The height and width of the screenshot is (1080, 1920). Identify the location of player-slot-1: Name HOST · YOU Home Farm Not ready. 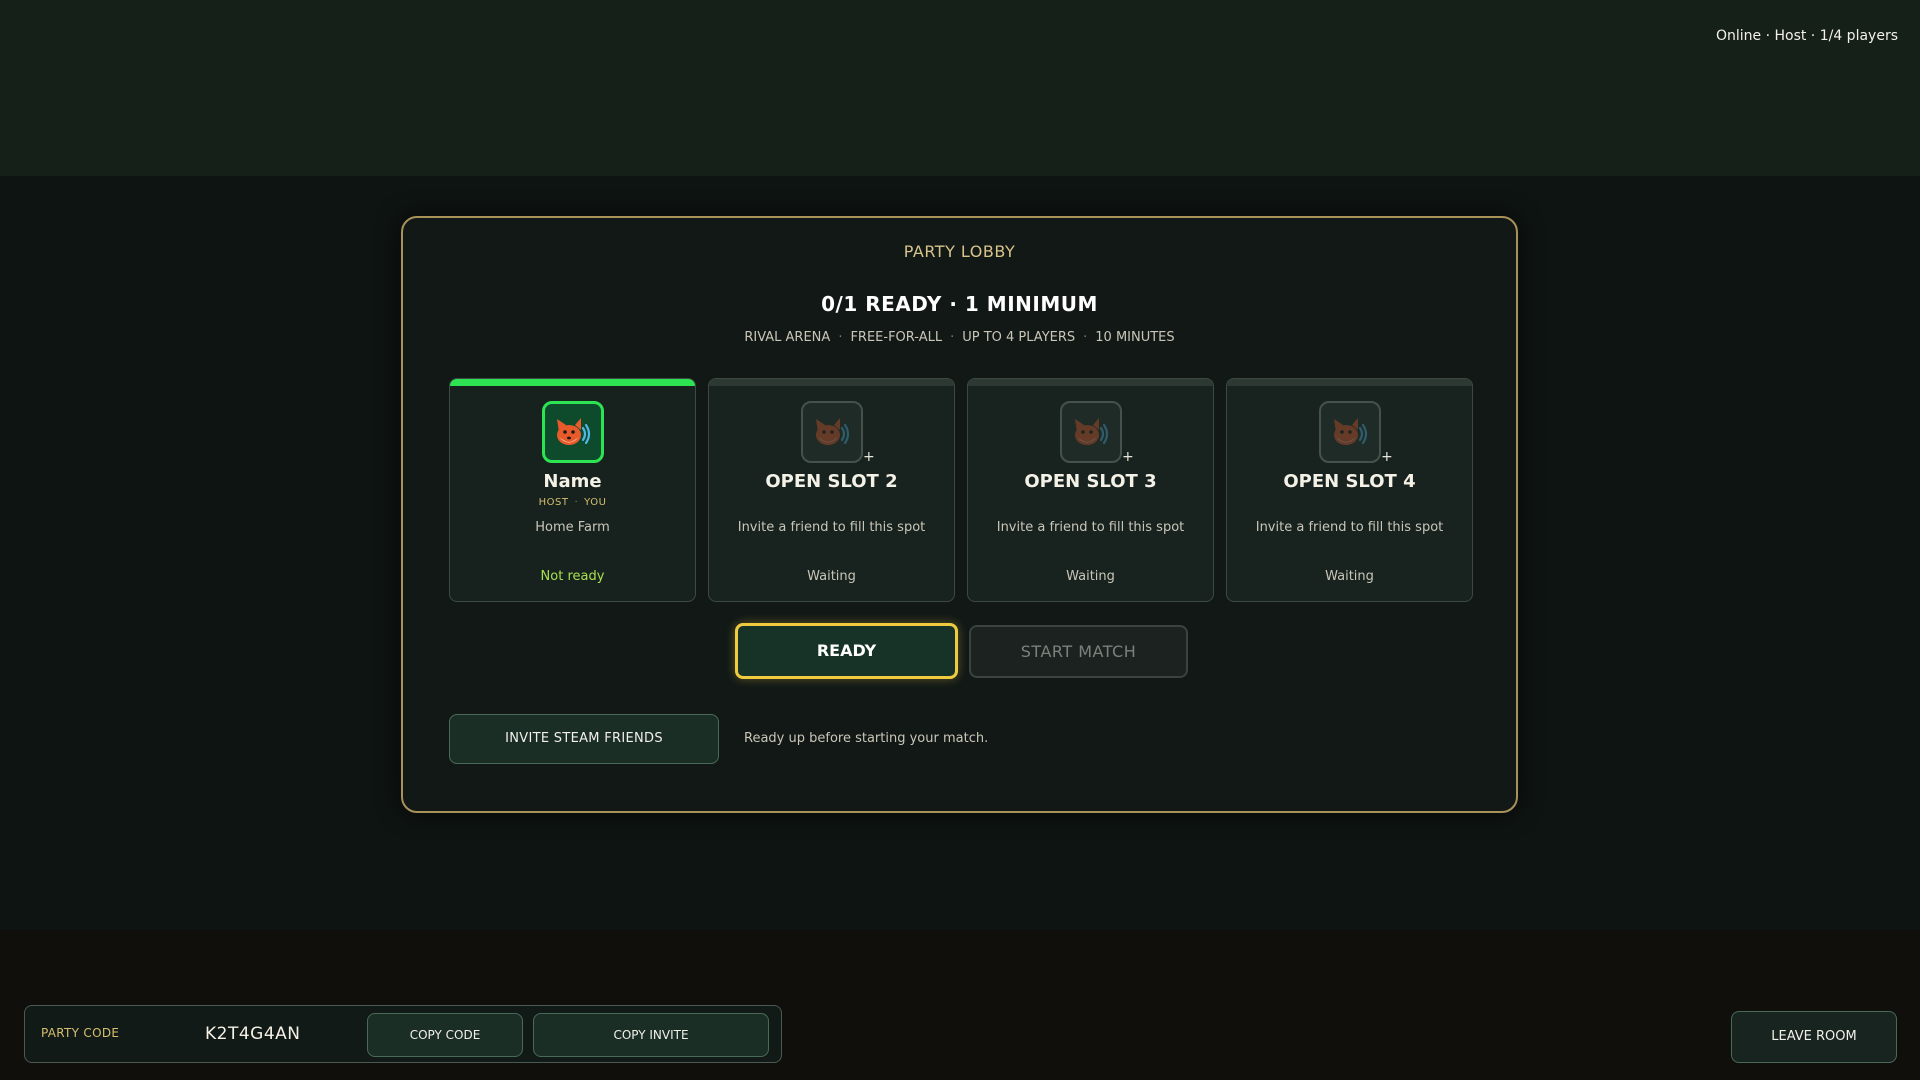
(572, 490).